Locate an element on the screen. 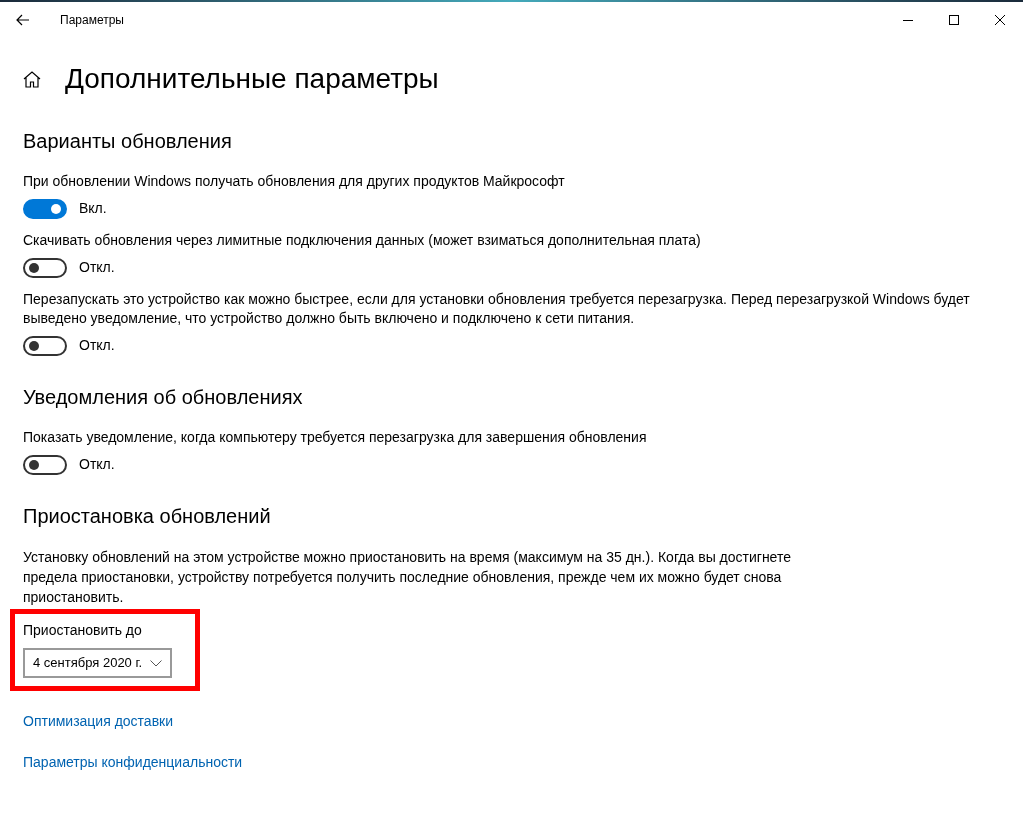 This screenshot has width=1023, height=824. section-heading: Приостановка обновлений is located at coordinates (147, 516).